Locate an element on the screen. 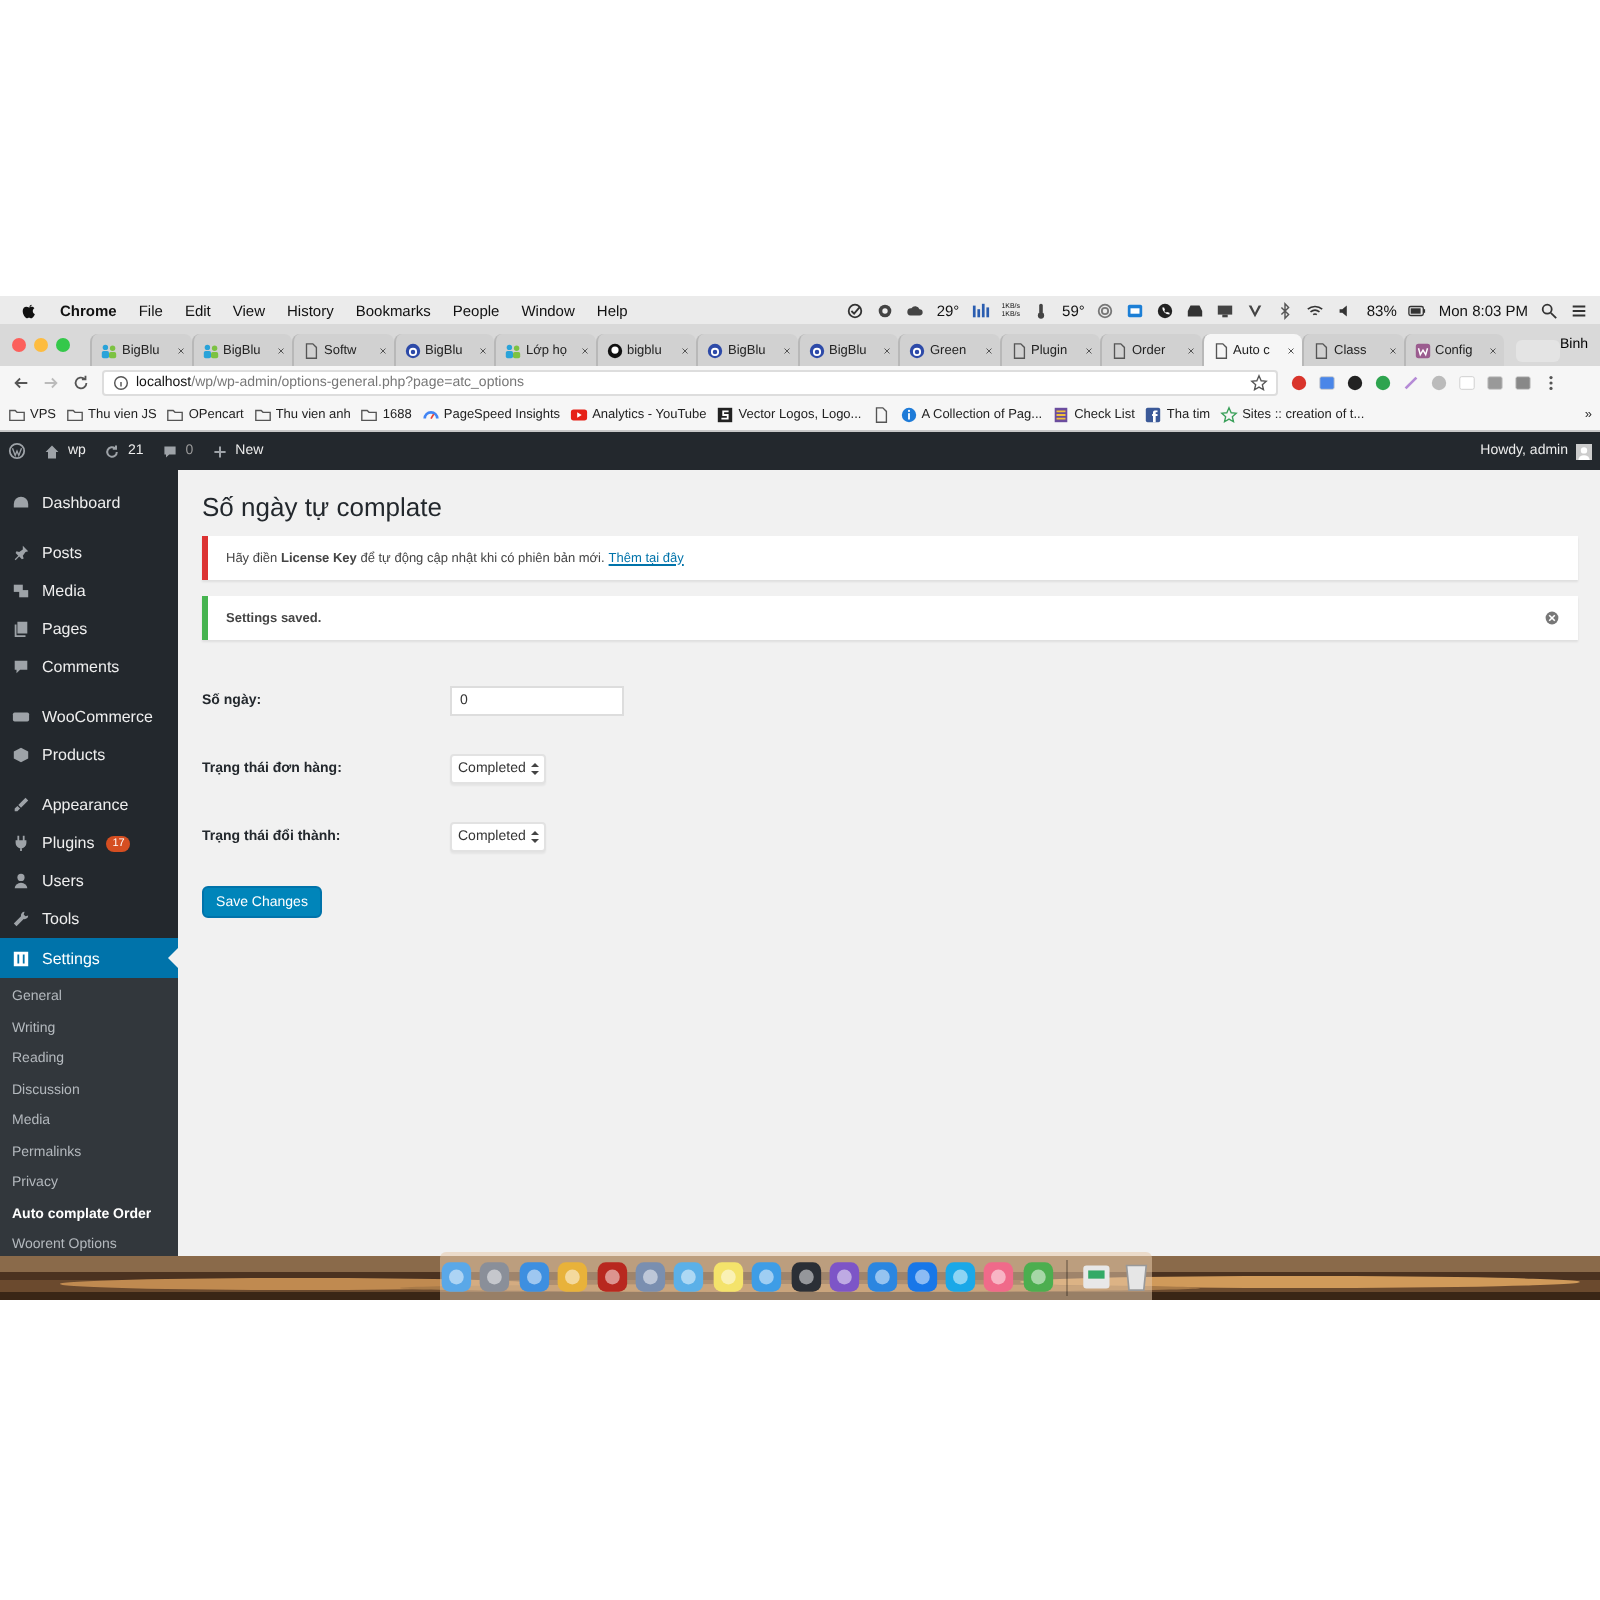  sliders-icon is located at coordinates (21, 958).